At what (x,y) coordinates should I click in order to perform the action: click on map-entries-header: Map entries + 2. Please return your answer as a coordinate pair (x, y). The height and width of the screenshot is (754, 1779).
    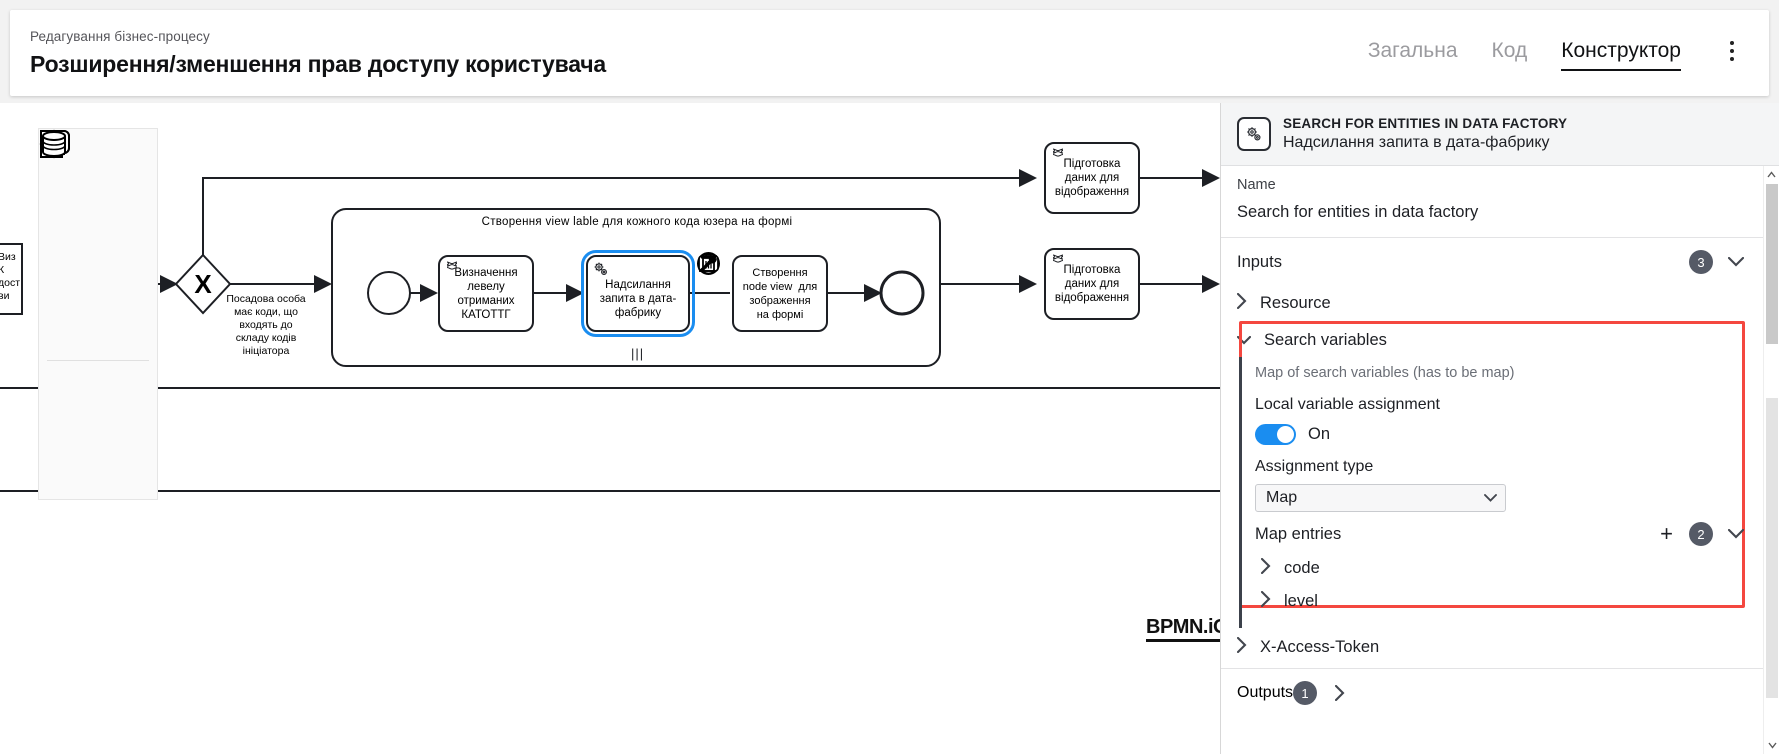
    Looking at the image, I should click on (1509, 532).